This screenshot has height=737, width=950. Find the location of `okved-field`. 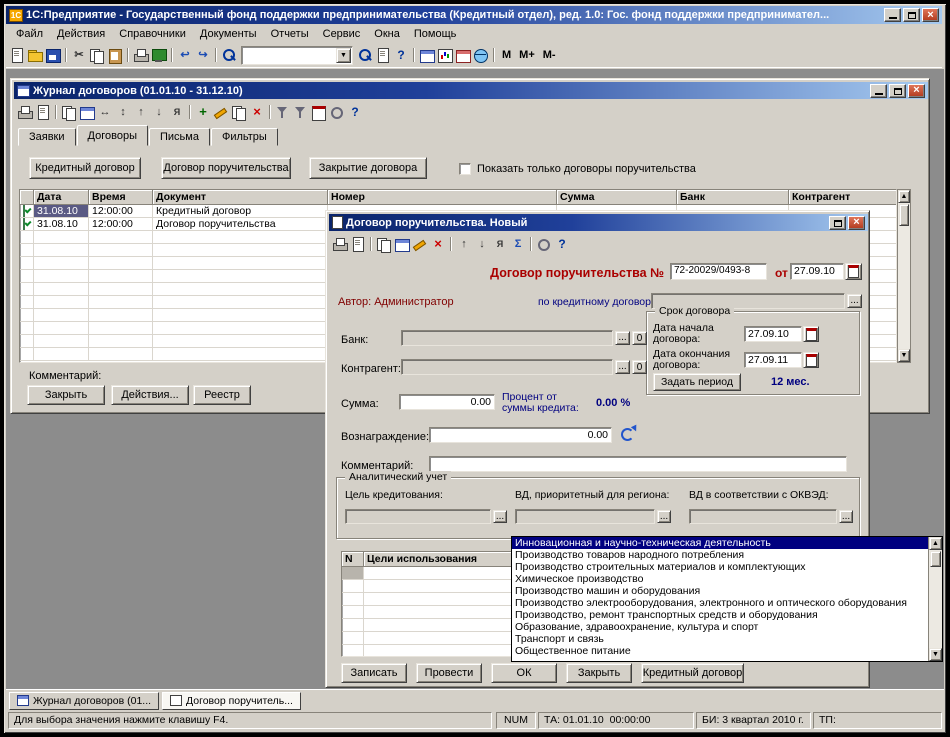

okved-field is located at coordinates (763, 516).